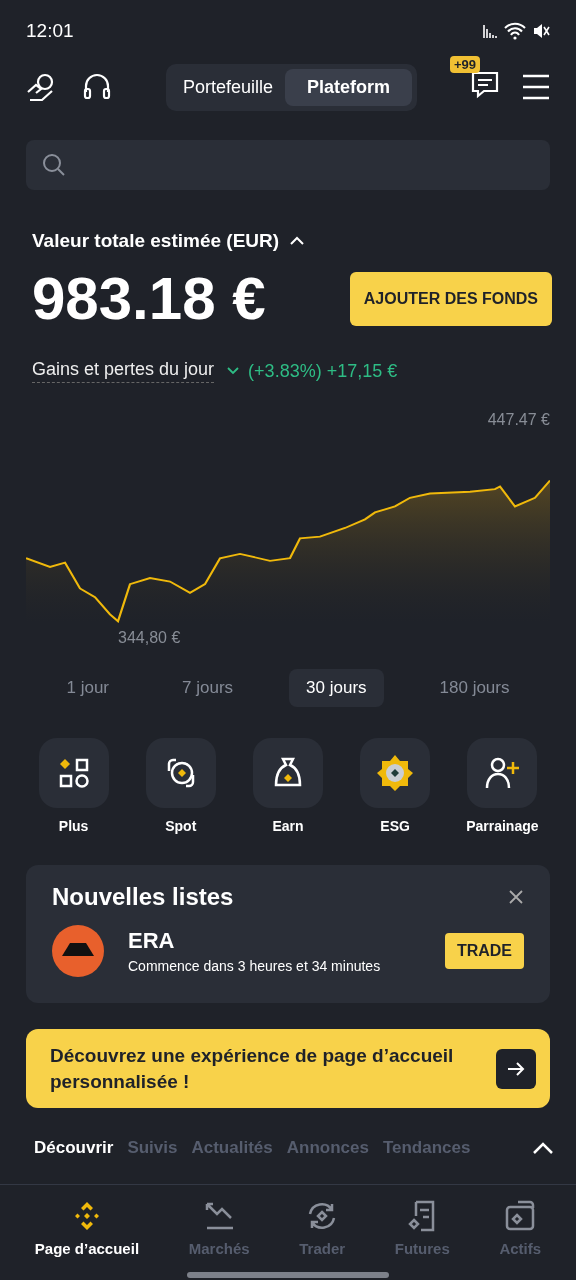 This screenshot has width=576, height=1280. What do you see at coordinates (87, 1229) in the screenshot?
I see `nav-tab: Page d’accueil` at bounding box center [87, 1229].